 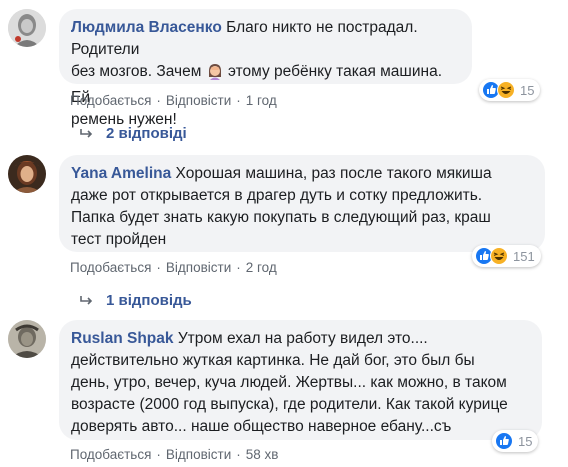 I want to click on reactions-summary: 151, so click(x=506, y=256).